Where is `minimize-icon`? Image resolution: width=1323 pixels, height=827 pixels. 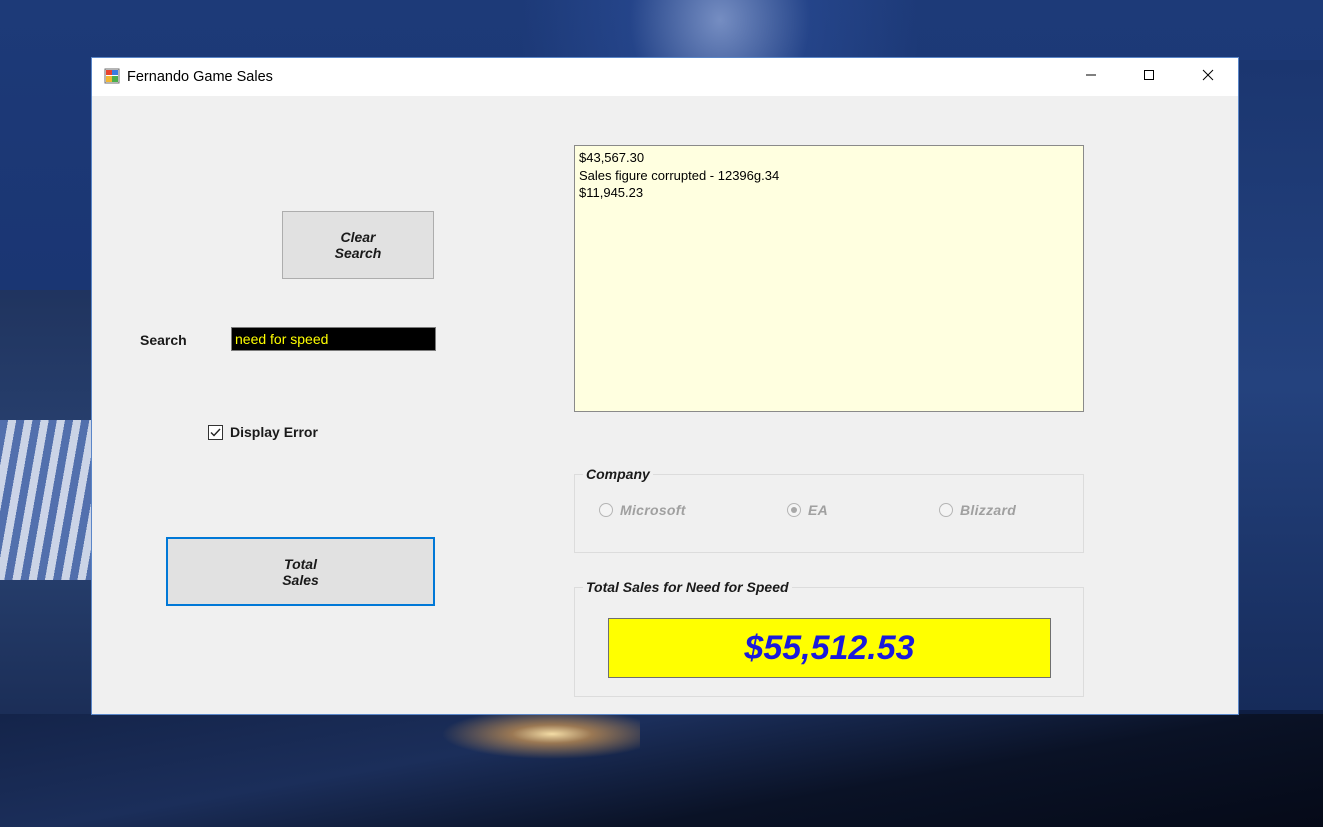
minimize-icon is located at coordinates (1091, 77).